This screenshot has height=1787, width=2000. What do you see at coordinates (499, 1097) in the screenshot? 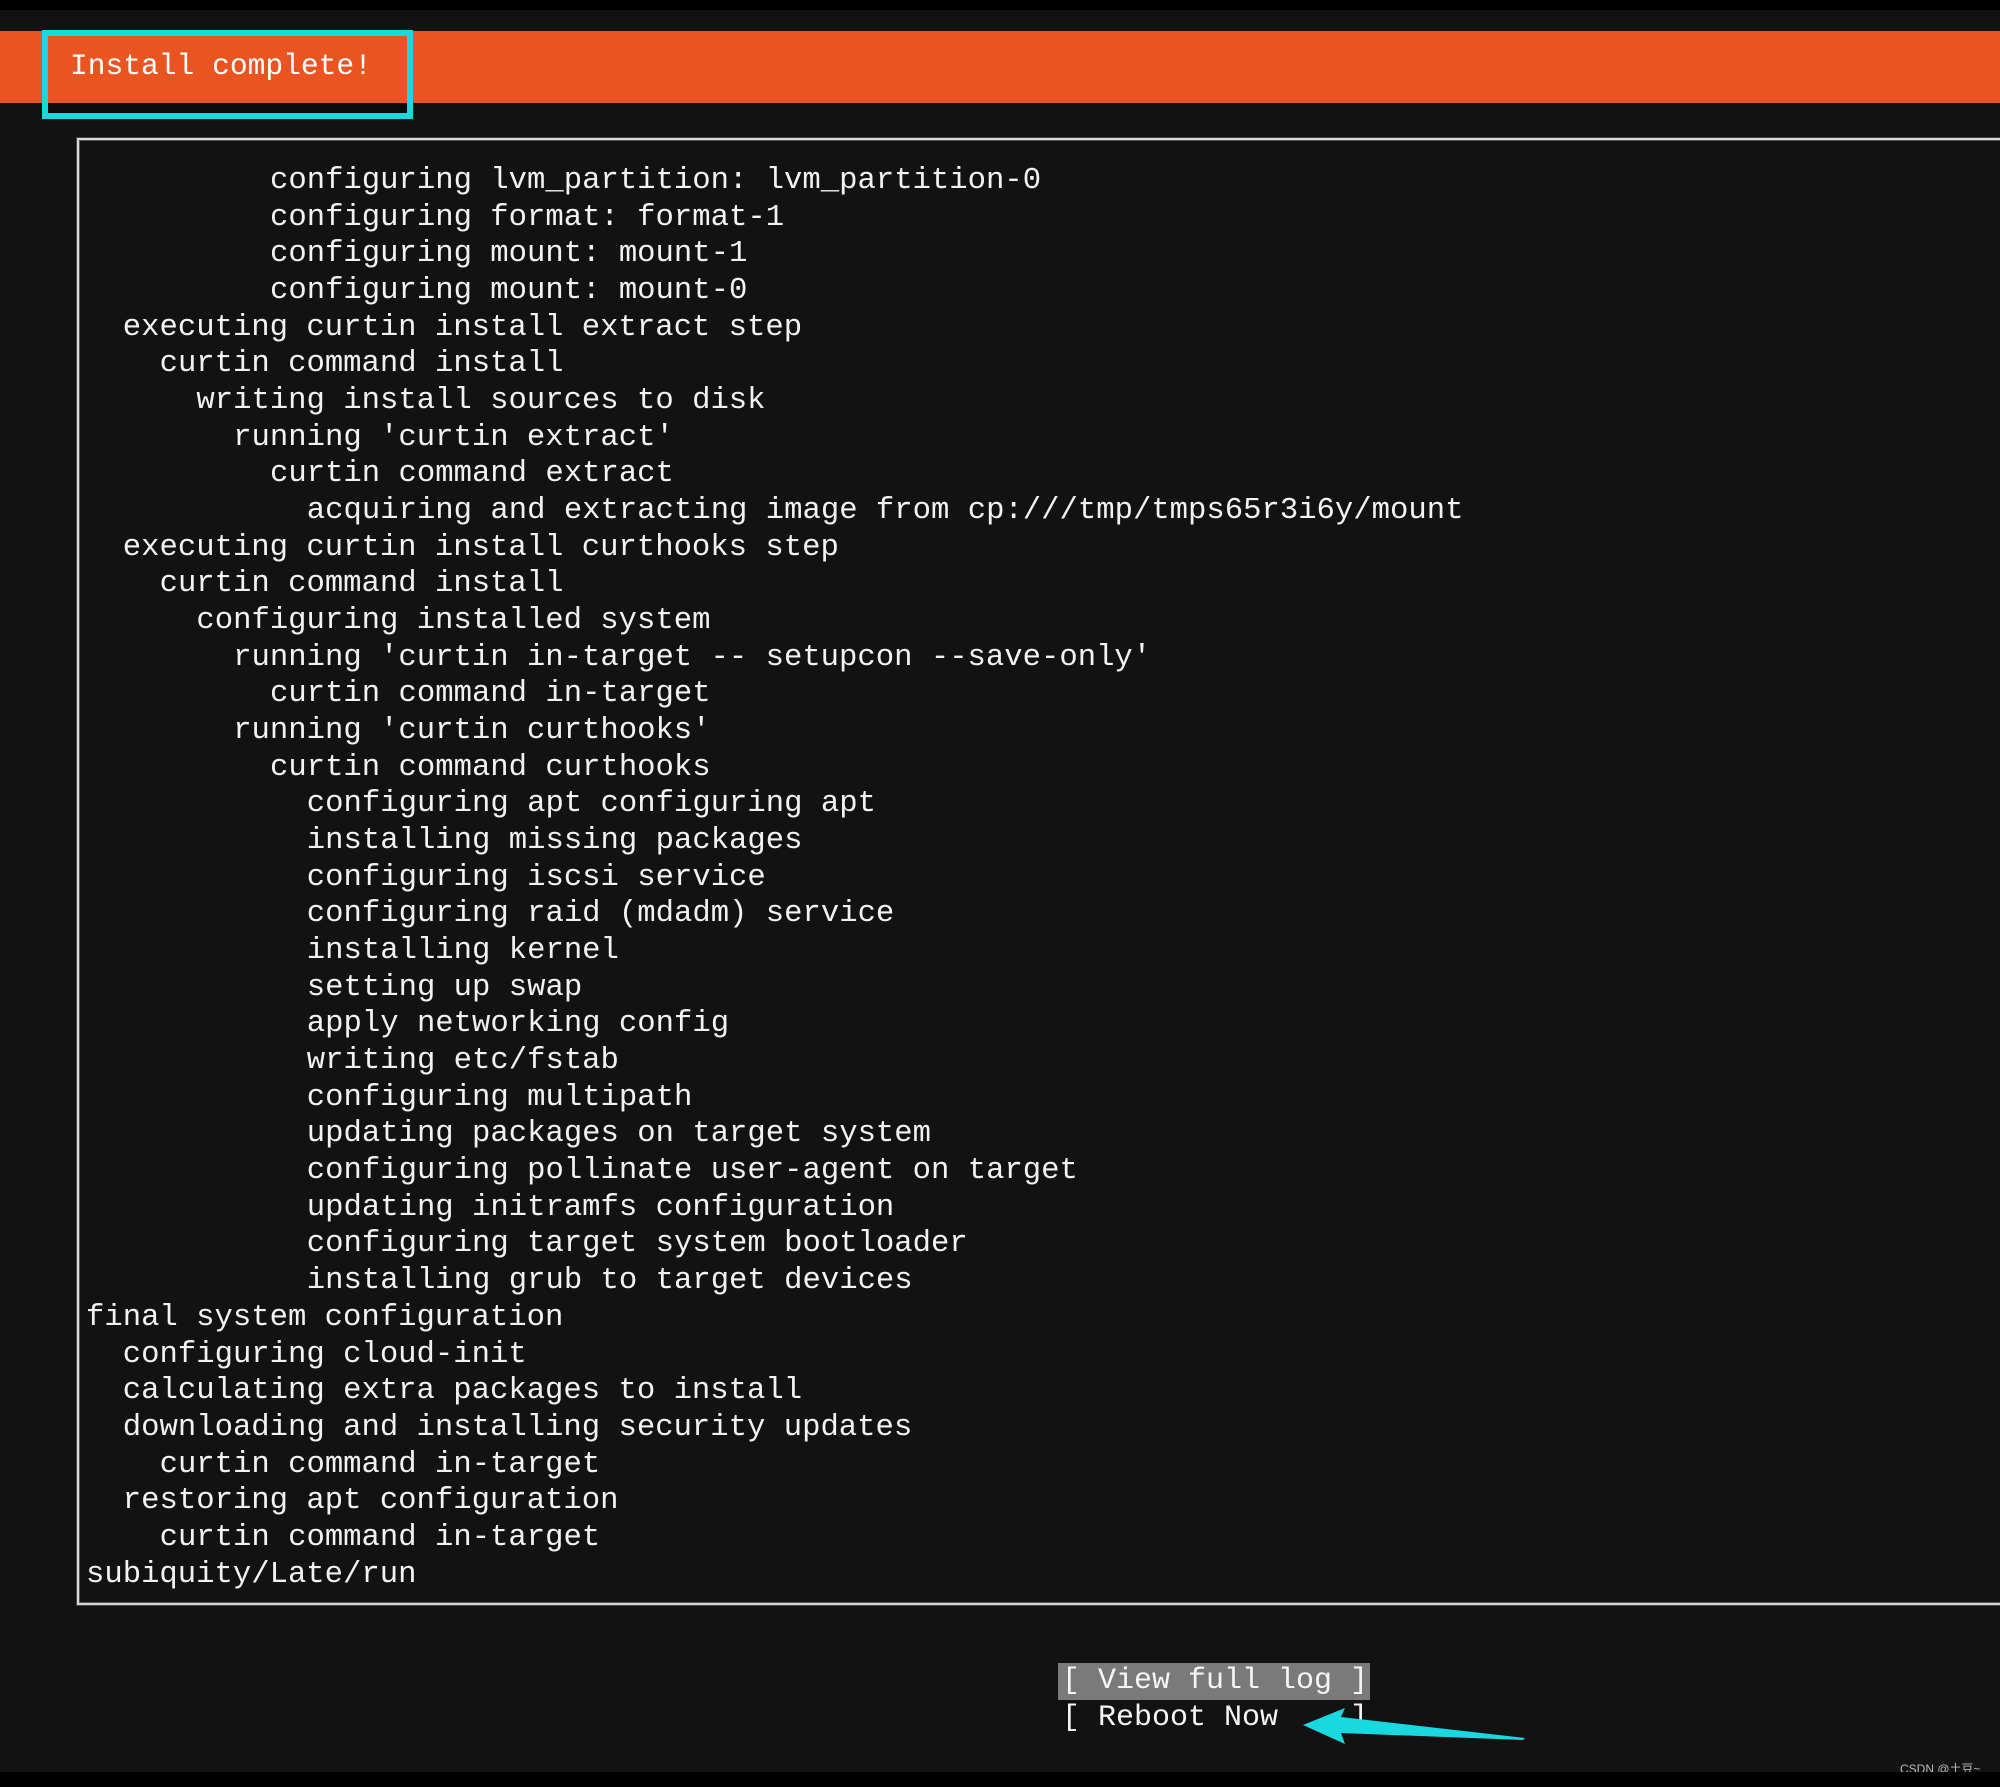
I see `log-line: configuring multipath` at bounding box center [499, 1097].